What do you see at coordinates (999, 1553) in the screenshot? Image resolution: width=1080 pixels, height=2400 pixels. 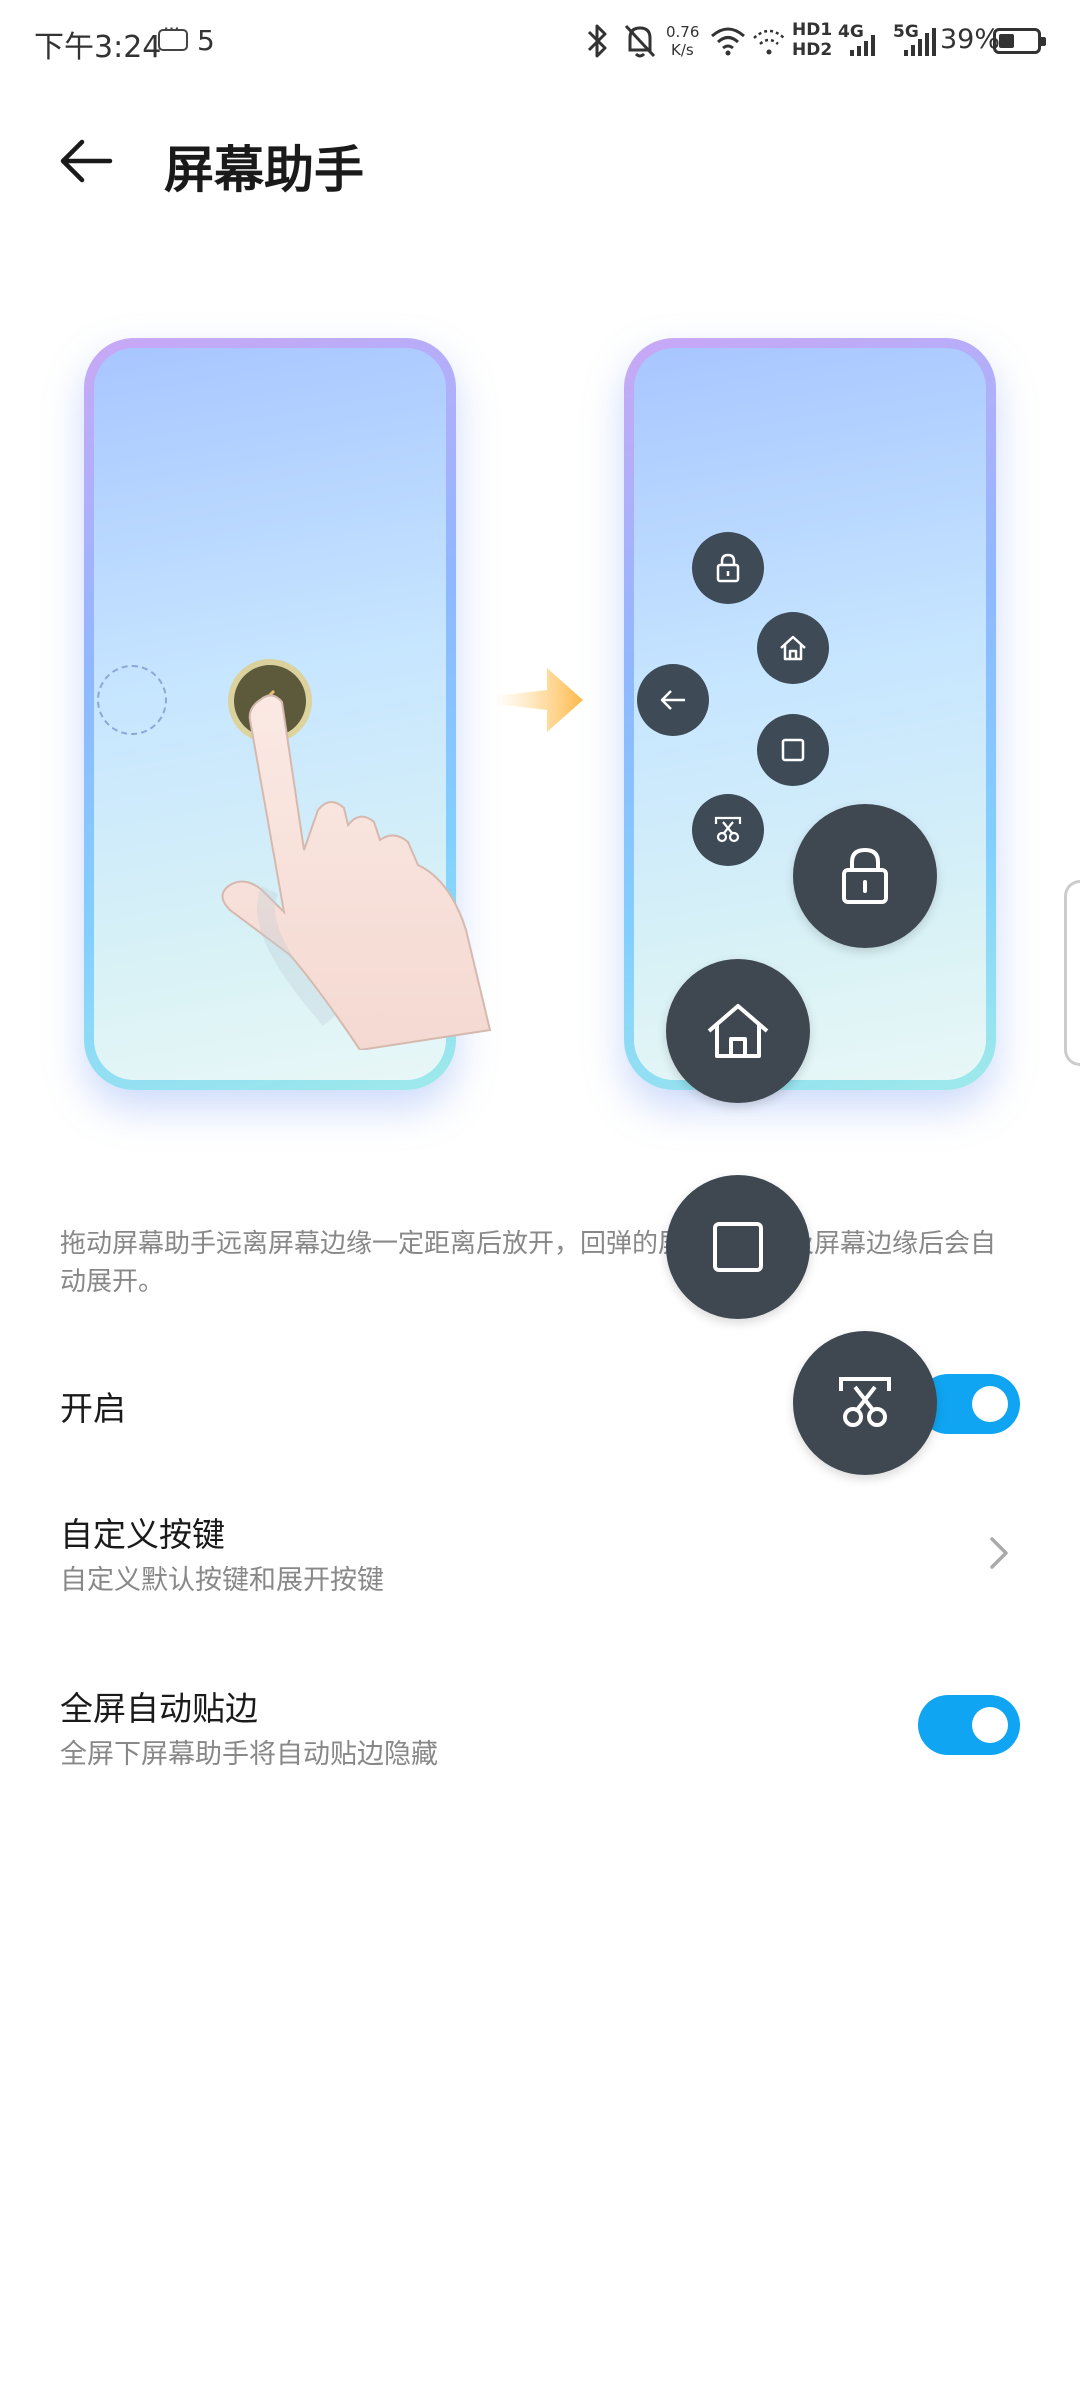 I see `chevron-right-icon` at bounding box center [999, 1553].